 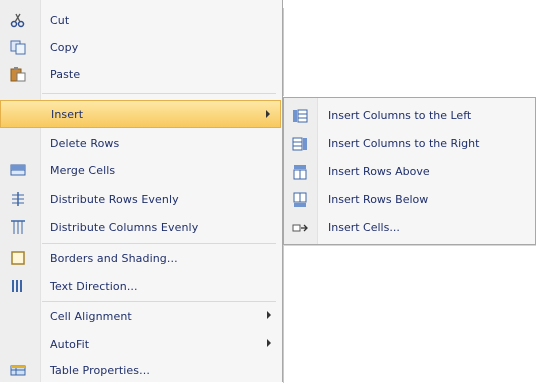 I want to click on submenu-item-insert-rows-above: Insert Rows Above, so click(x=409, y=172).